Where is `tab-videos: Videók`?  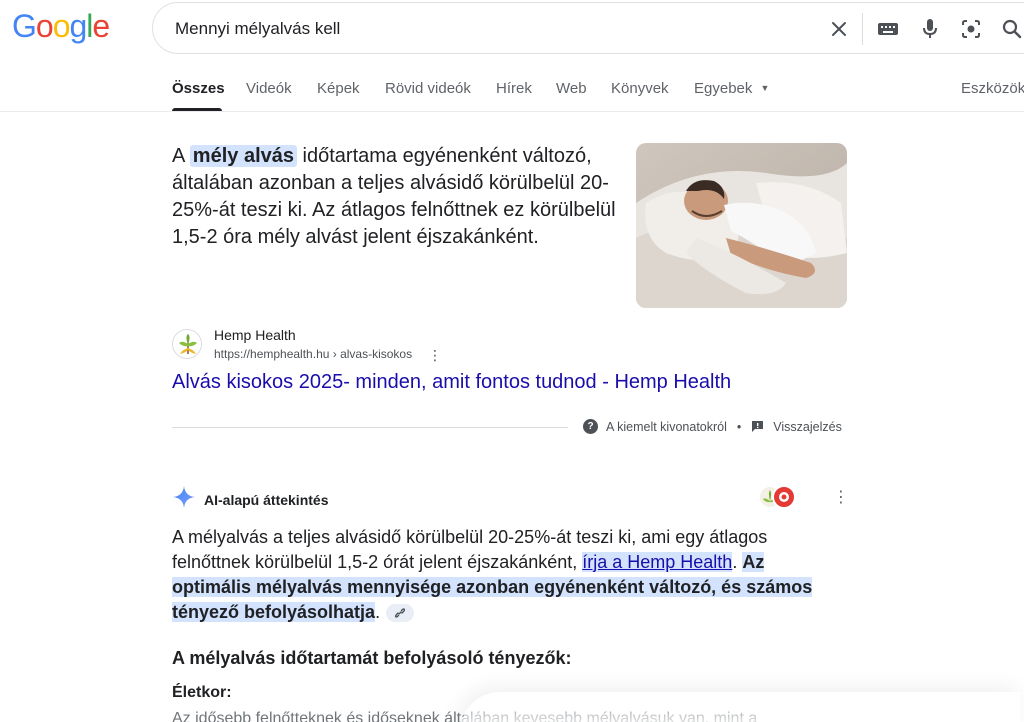 tab-videos: Videók is located at coordinates (269, 88).